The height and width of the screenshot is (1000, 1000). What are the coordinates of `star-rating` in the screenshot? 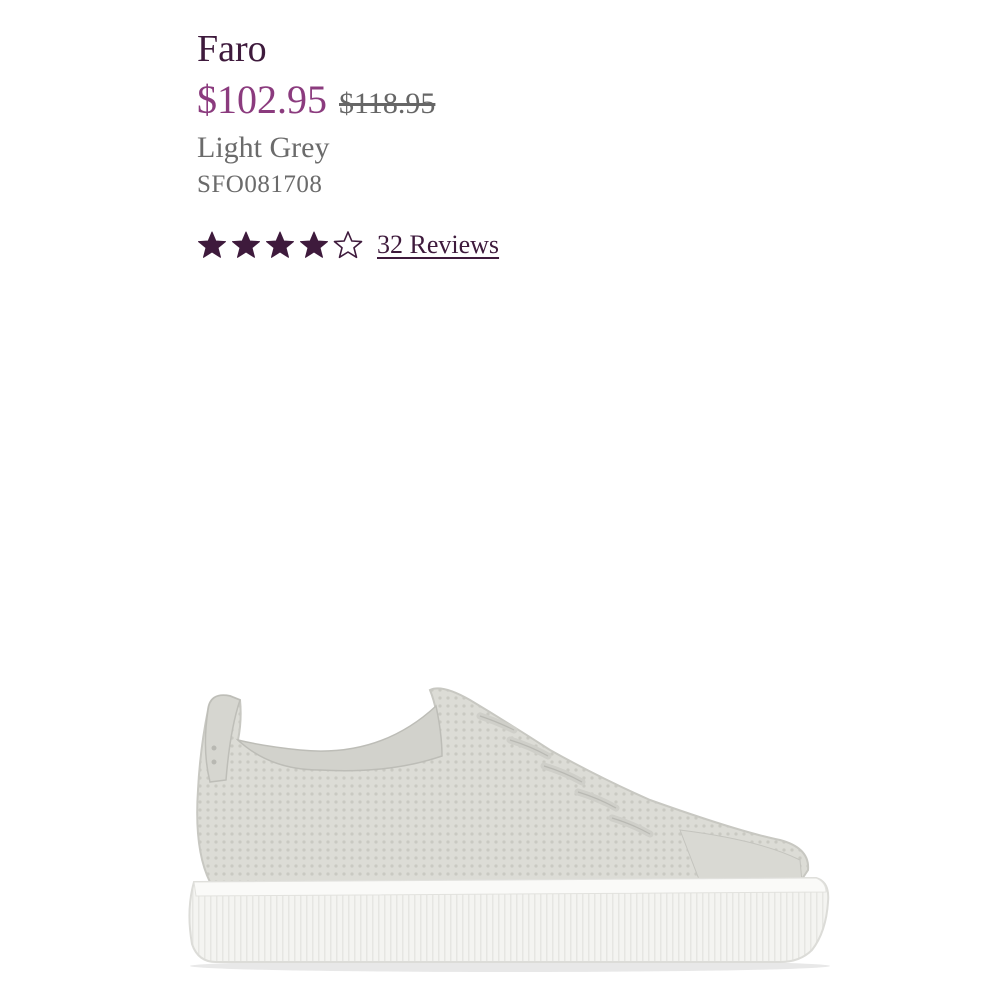 It's located at (280, 245).